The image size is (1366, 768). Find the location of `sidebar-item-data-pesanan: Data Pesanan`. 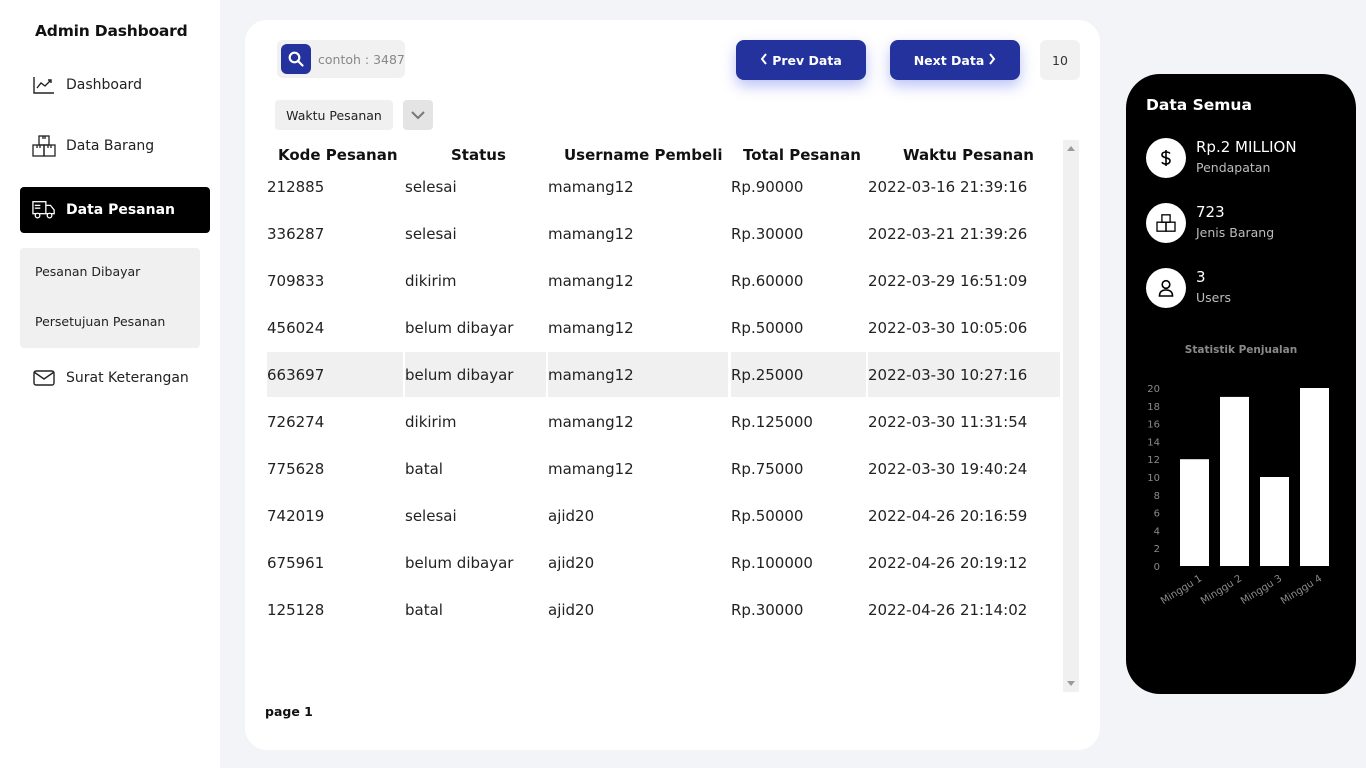

sidebar-item-data-pesanan: Data Pesanan is located at coordinates (115, 210).